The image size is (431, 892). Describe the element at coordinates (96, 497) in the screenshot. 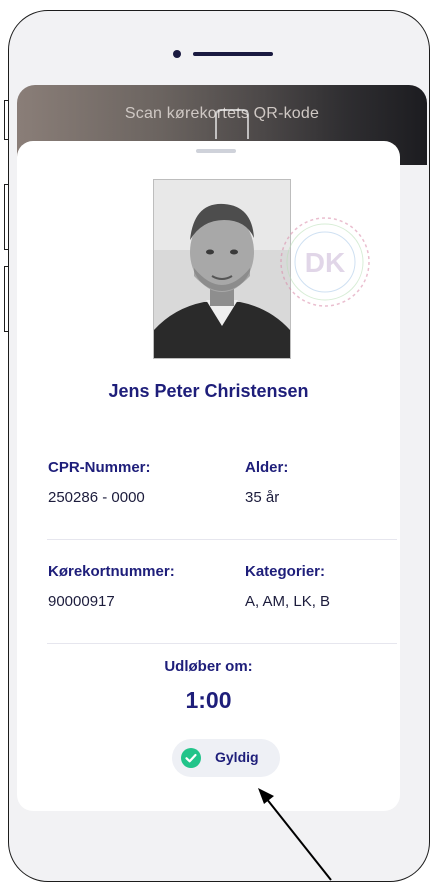

I see `cpr-value: 250286 - 0000` at that location.